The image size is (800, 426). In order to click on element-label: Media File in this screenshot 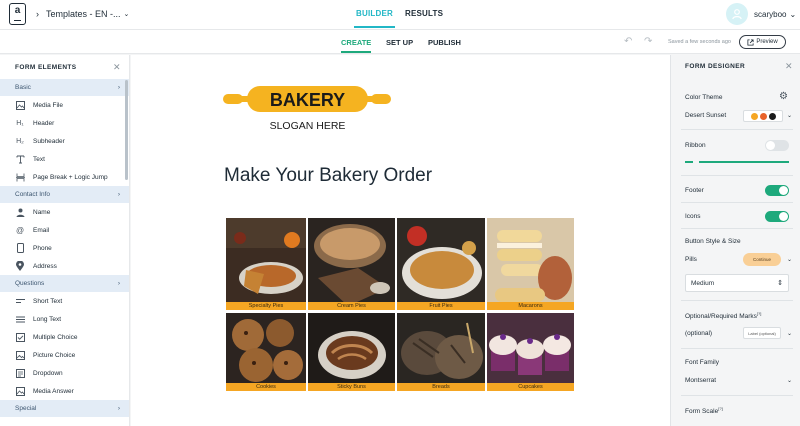, I will do `click(48, 105)`.